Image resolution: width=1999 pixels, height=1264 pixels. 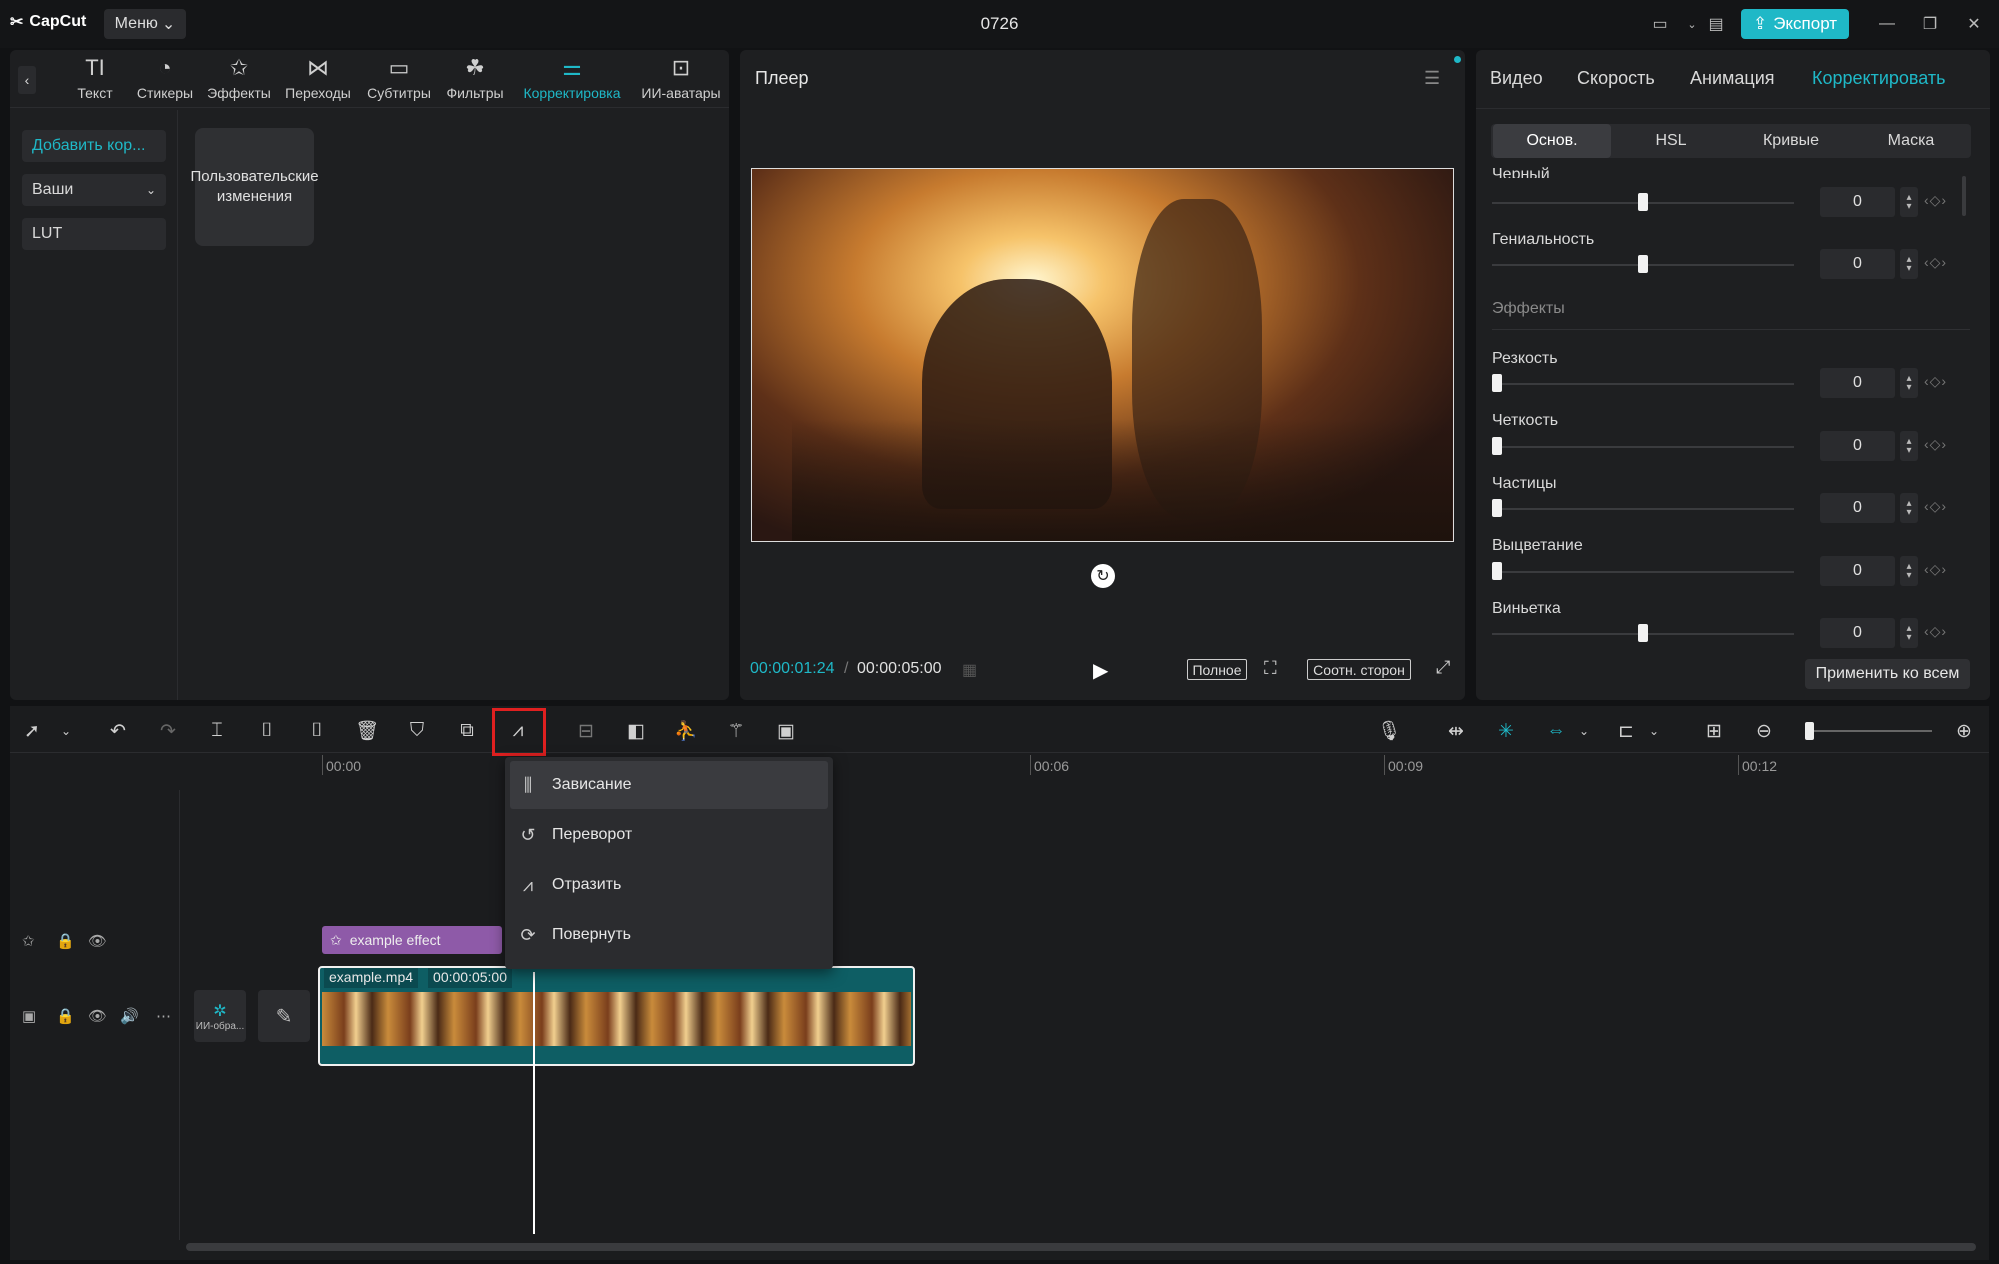 What do you see at coordinates (572, 81) in the screenshot?
I see `tool-adjust: ⚌ Корректировка` at bounding box center [572, 81].